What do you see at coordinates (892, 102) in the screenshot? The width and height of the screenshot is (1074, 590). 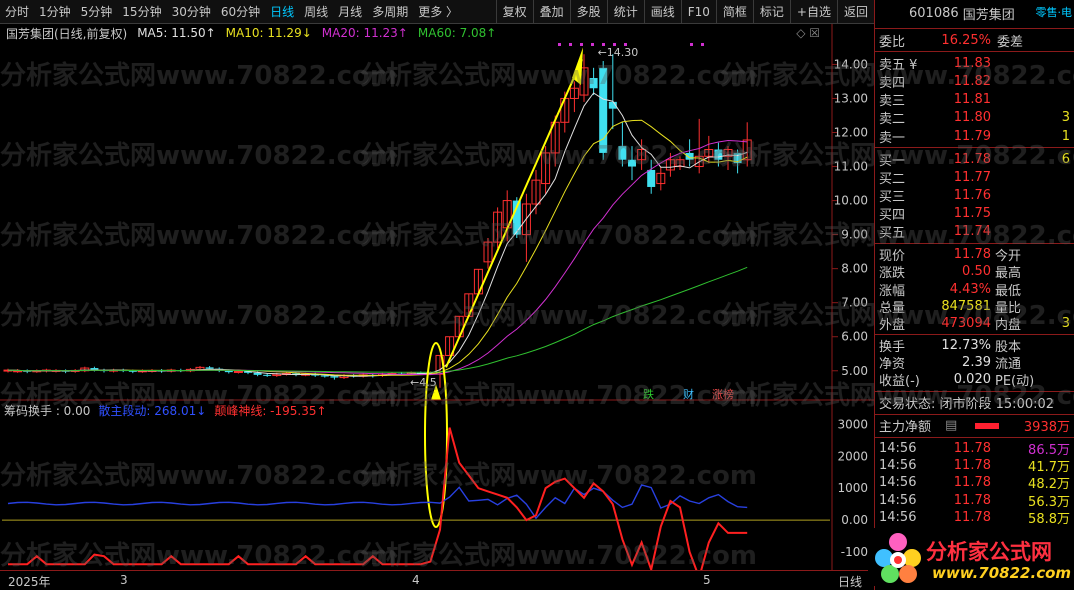 I see `order-label: 卖三` at bounding box center [892, 102].